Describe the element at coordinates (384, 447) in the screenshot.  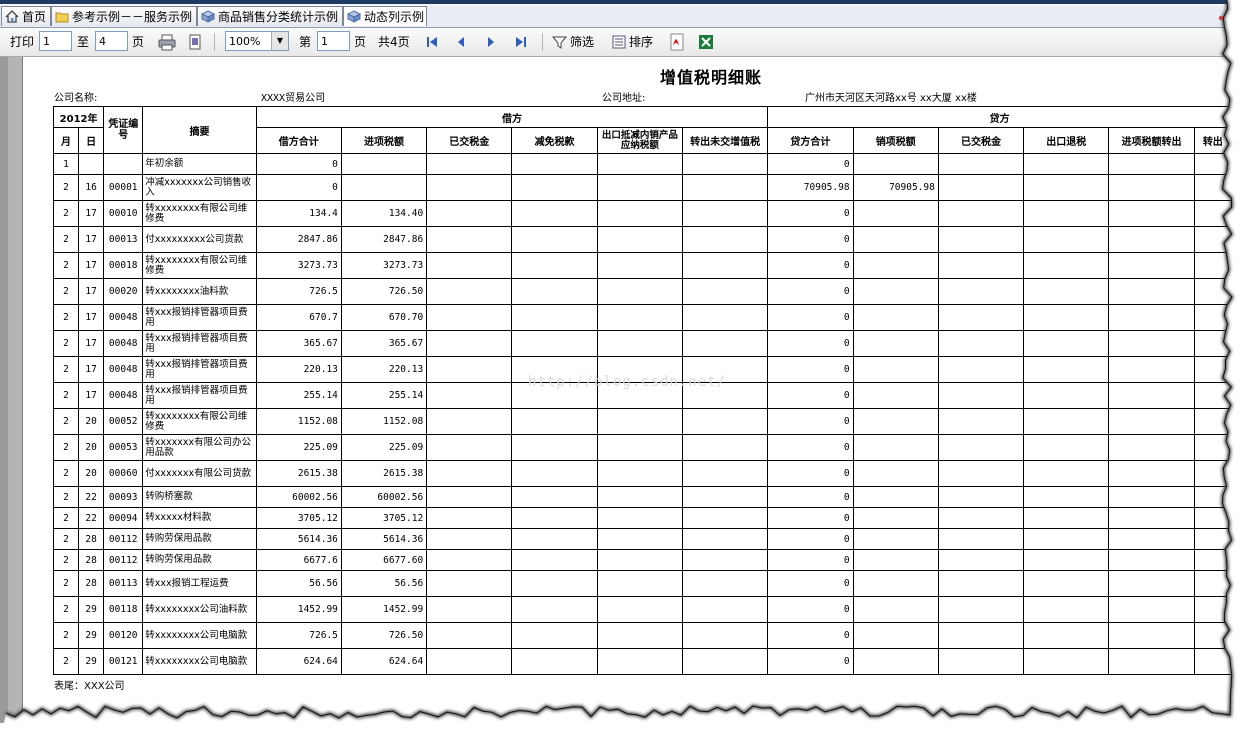
I see `cell-jx: 225.09` at that location.